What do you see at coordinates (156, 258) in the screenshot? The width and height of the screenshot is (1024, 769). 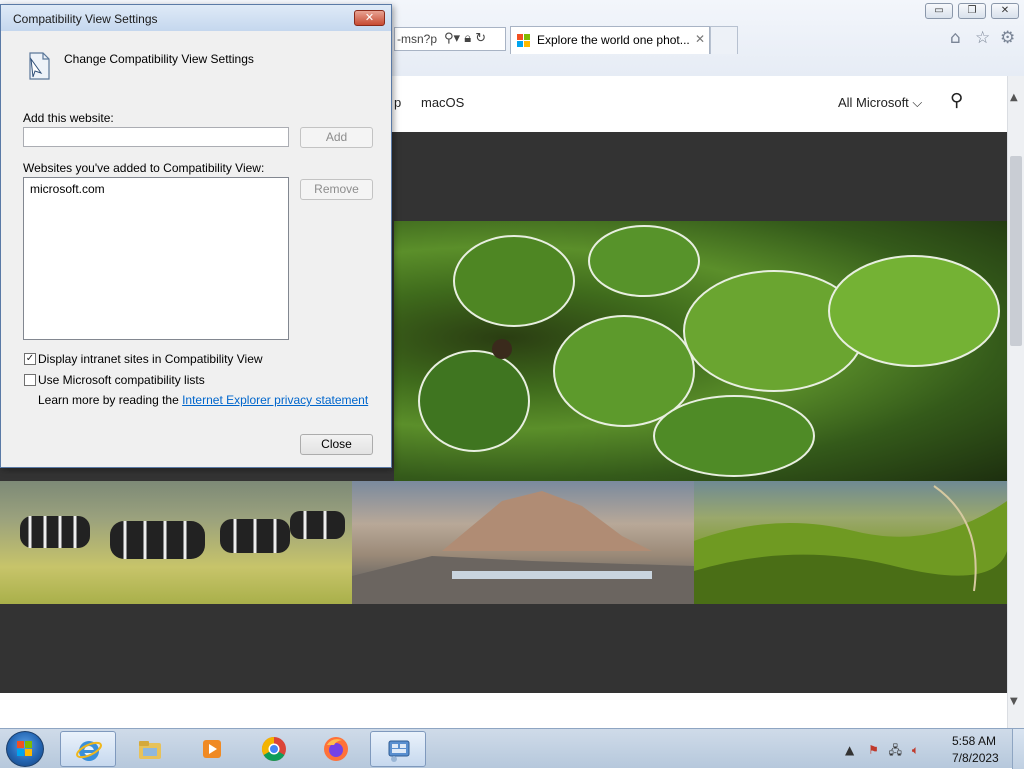 I see `websites-listbox: microsoft.com` at bounding box center [156, 258].